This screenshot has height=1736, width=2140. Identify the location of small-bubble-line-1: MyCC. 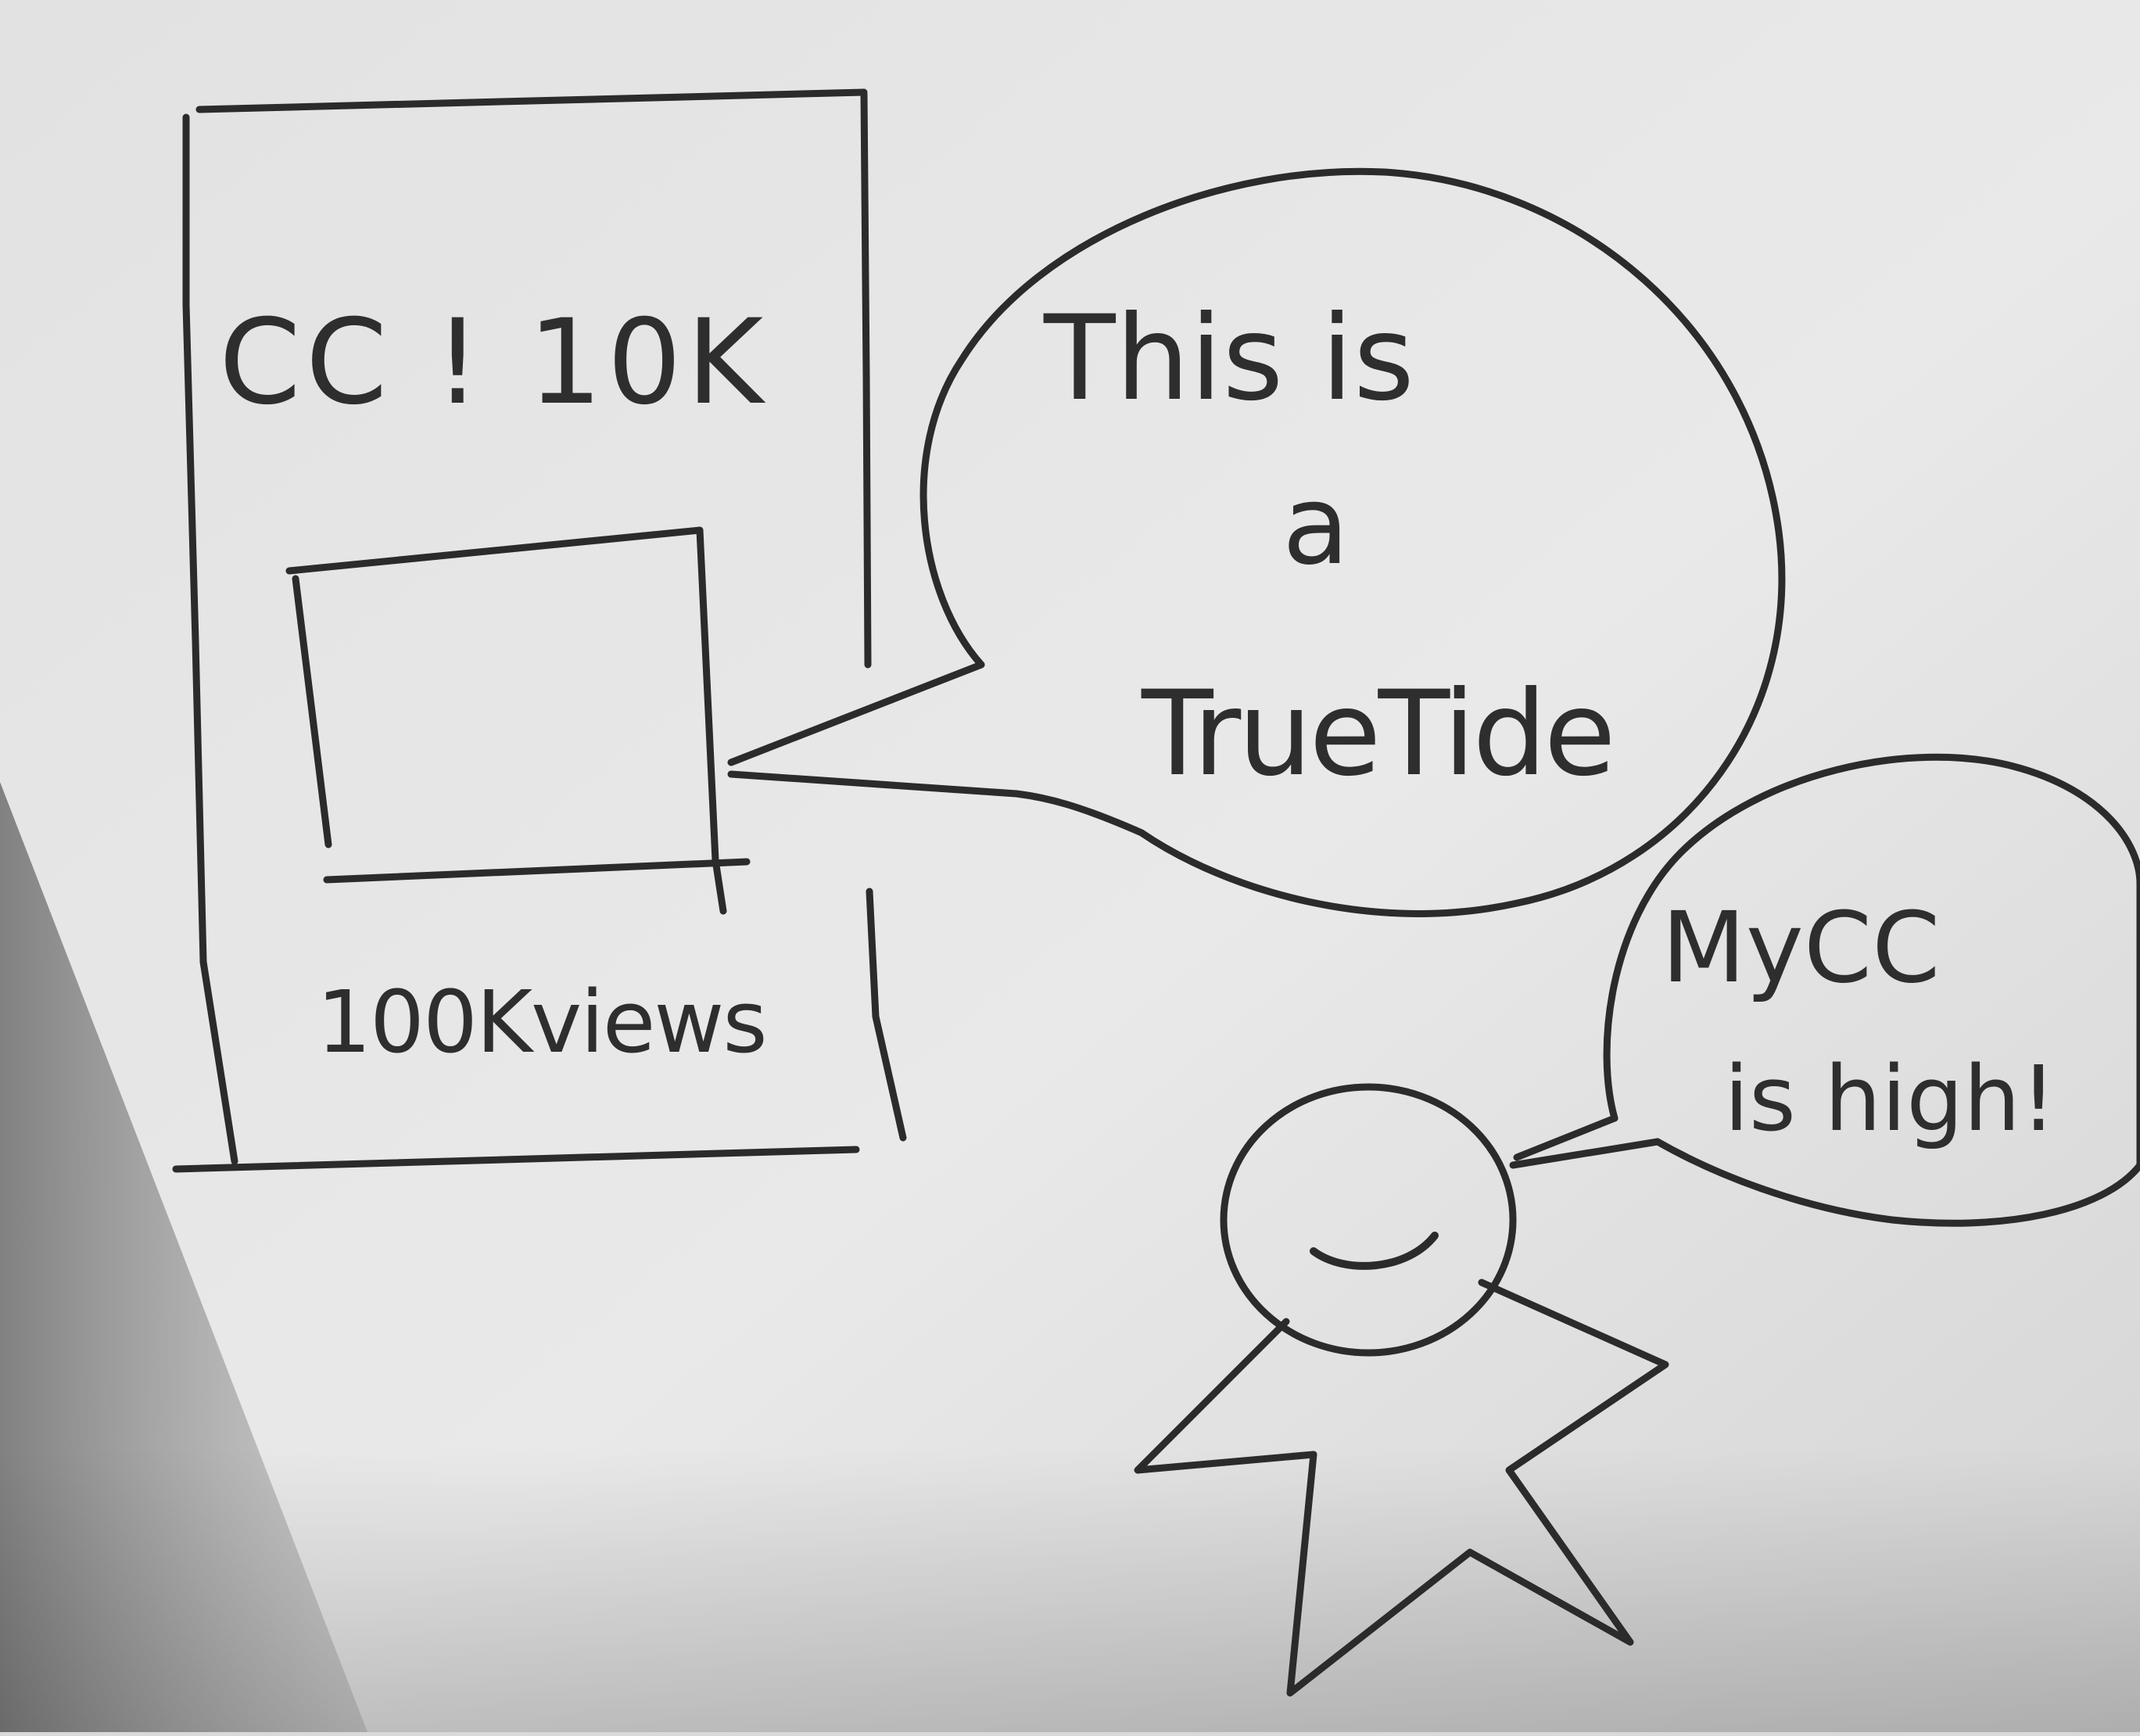
(1800, 948).